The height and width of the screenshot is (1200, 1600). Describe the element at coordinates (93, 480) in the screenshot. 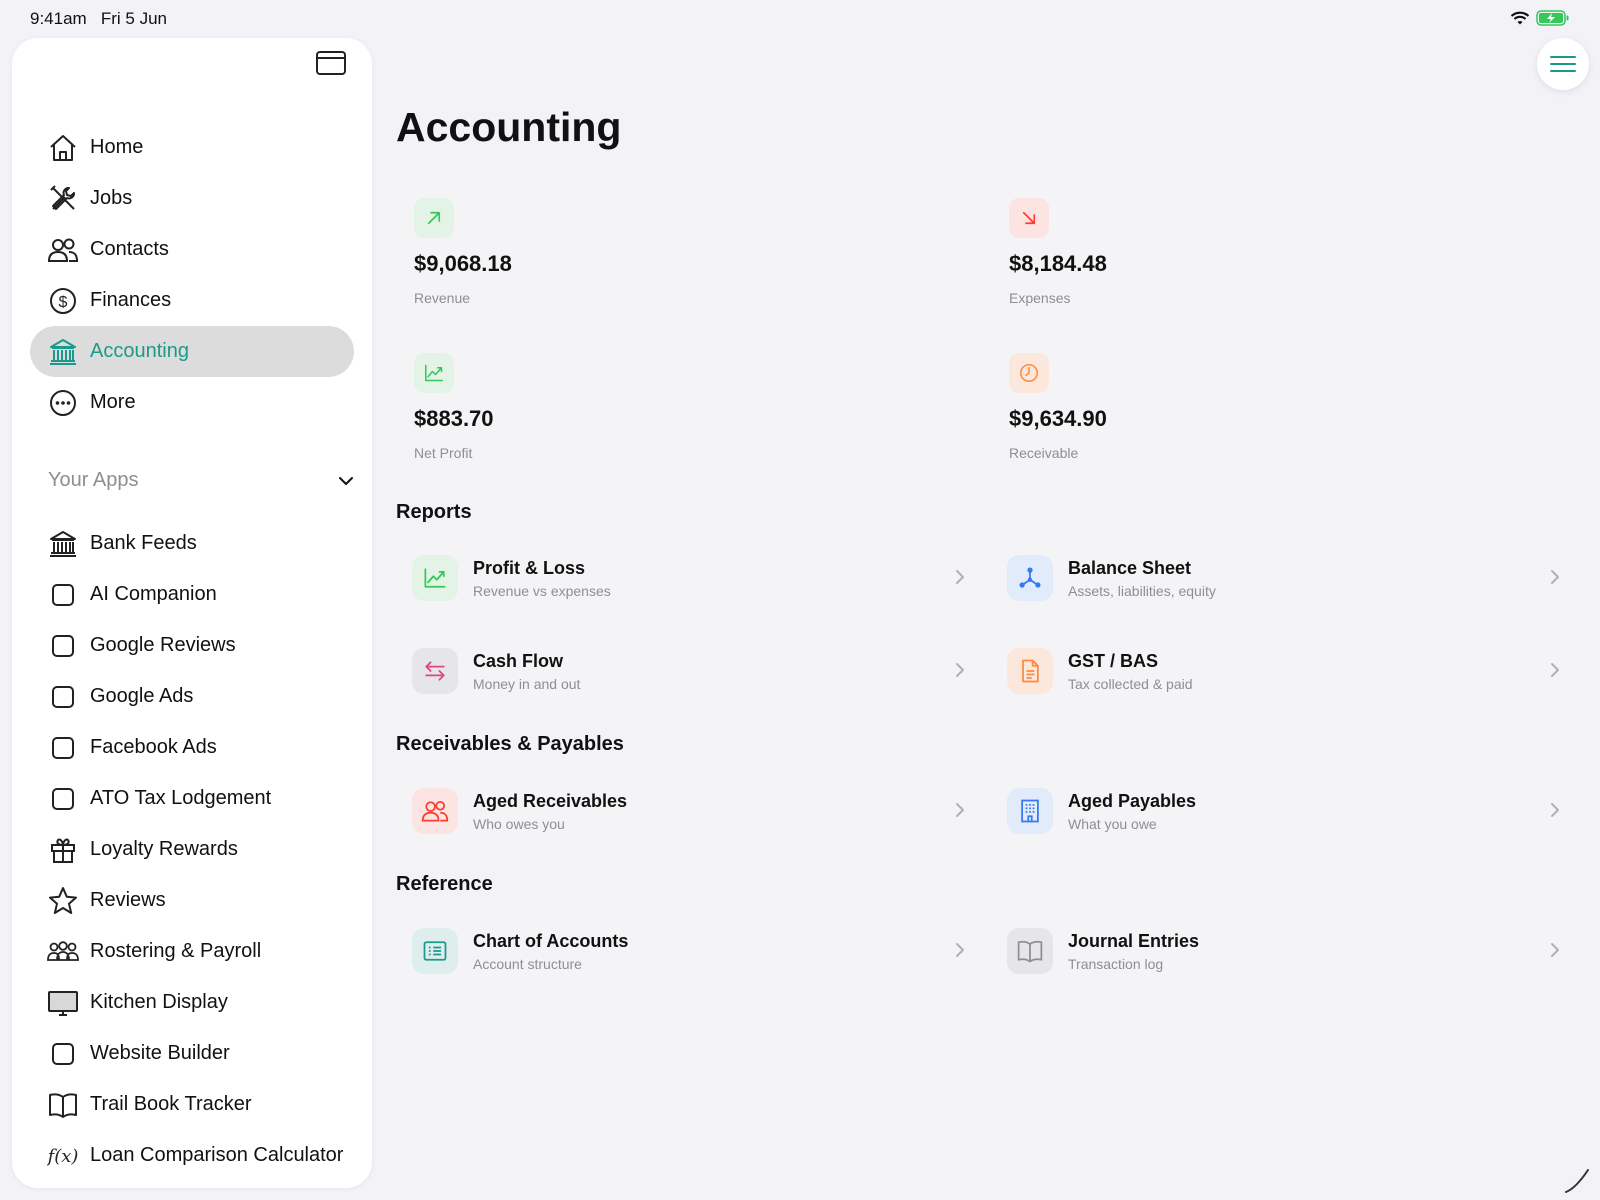

I see `your-apps-label: Your Apps` at that location.